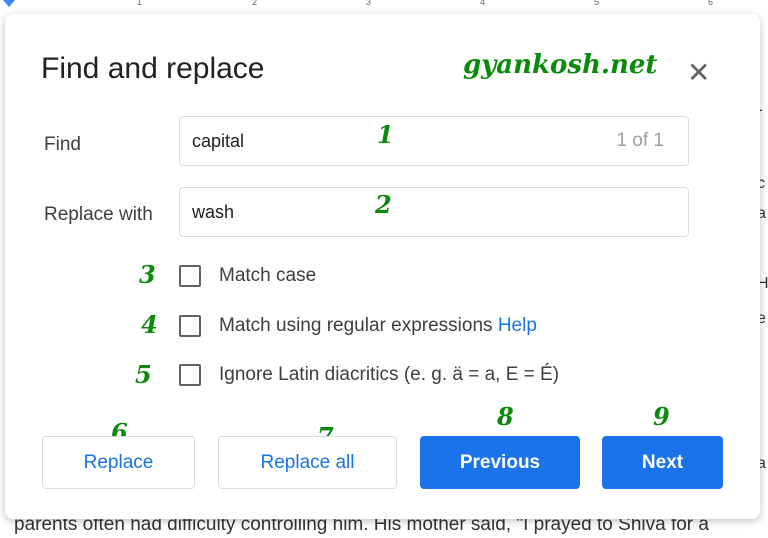  I want to click on regex-checkbox, so click(190, 326).